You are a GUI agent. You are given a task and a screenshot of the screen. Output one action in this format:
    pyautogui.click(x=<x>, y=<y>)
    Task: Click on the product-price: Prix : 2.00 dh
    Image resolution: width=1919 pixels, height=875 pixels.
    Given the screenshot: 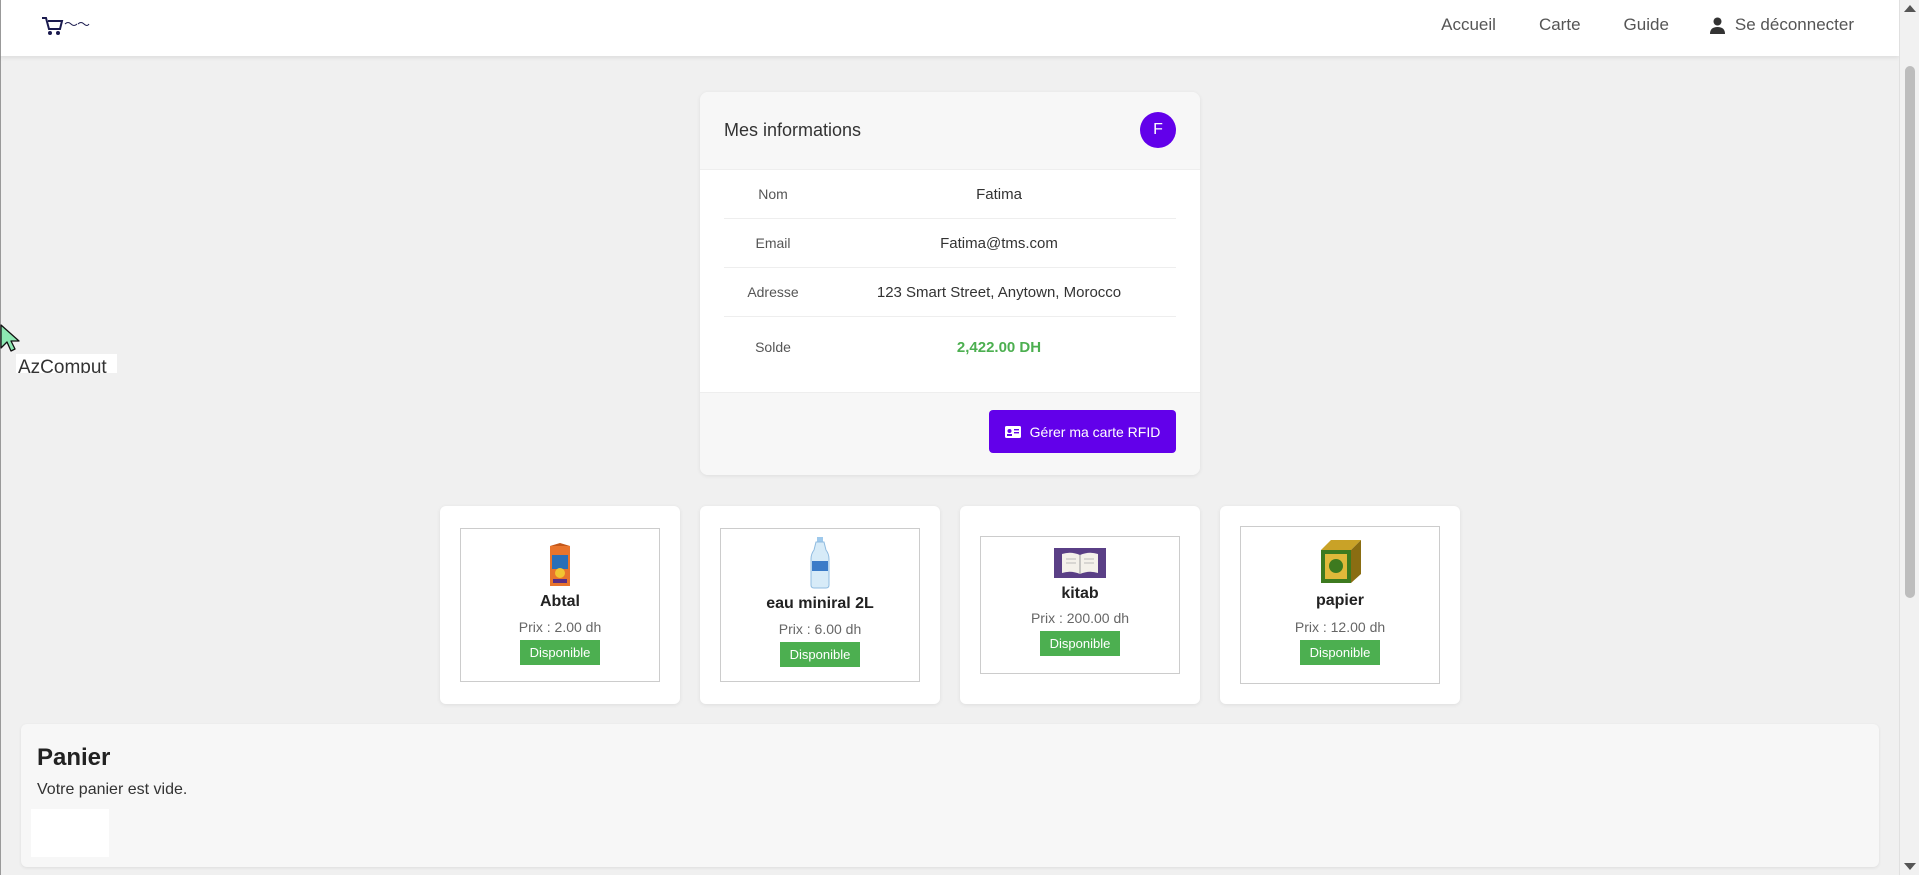 What is the action you would take?
    pyautogui.click(x=560, y=627)
    